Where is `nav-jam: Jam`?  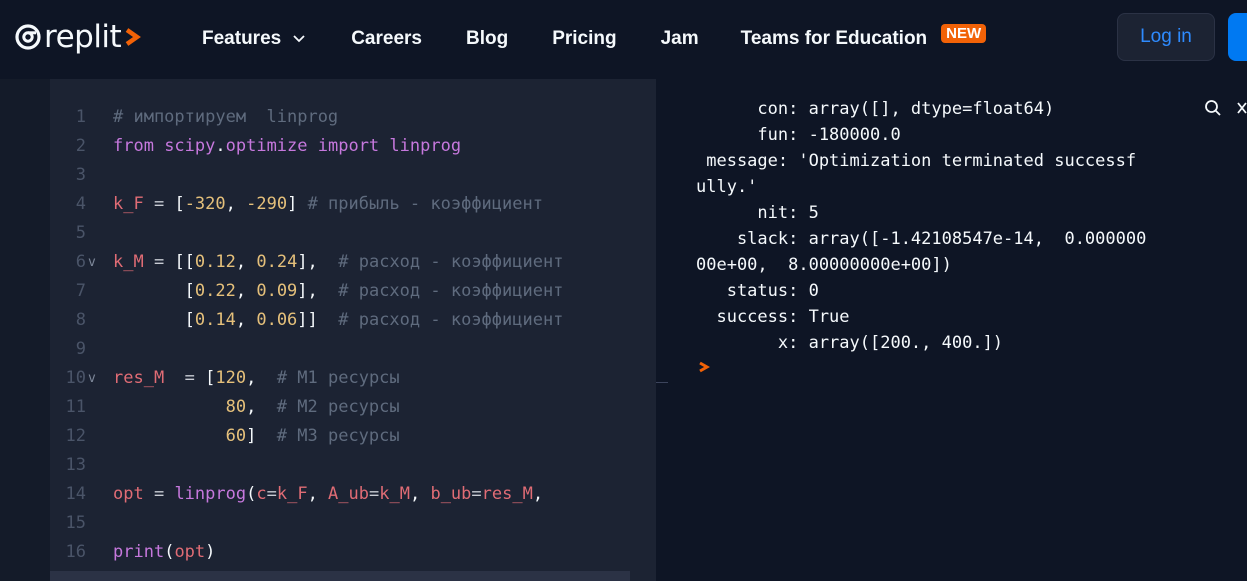 nav-jam: Jam is located at coordinates (680, 39).